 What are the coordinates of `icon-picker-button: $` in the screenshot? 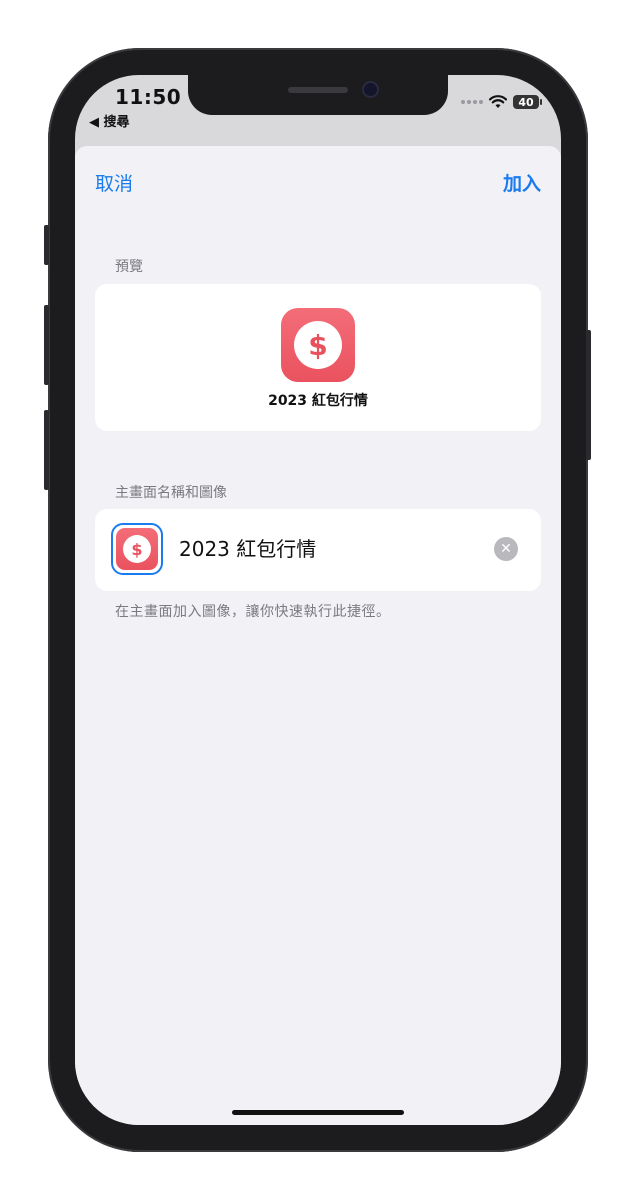 It's located at (137, 549).